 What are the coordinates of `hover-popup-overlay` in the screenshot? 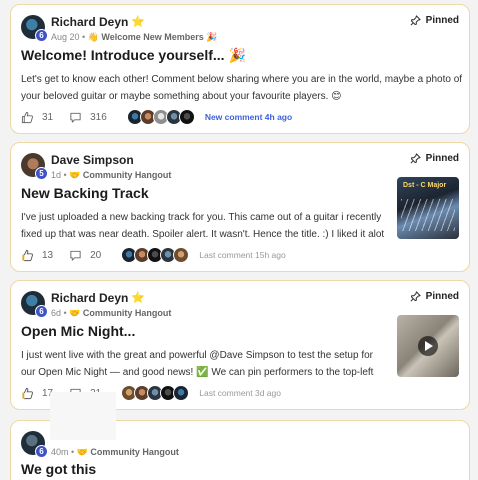 It's located at (83, 416).